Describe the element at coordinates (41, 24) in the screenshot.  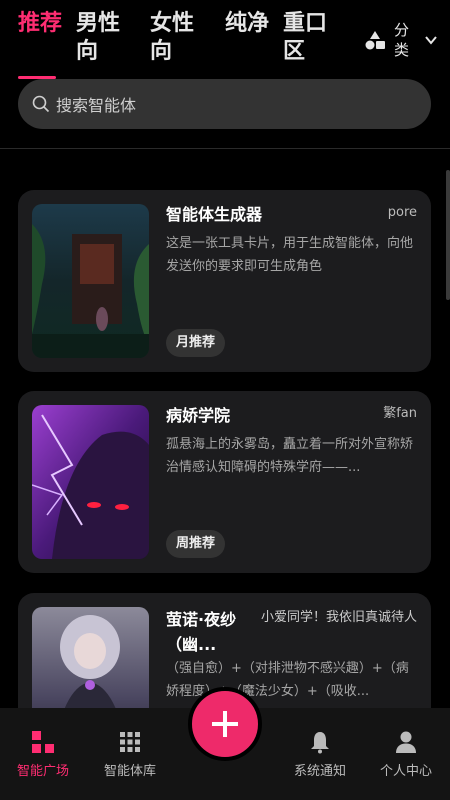
I see `tab-recommended: 推荐` at that location.